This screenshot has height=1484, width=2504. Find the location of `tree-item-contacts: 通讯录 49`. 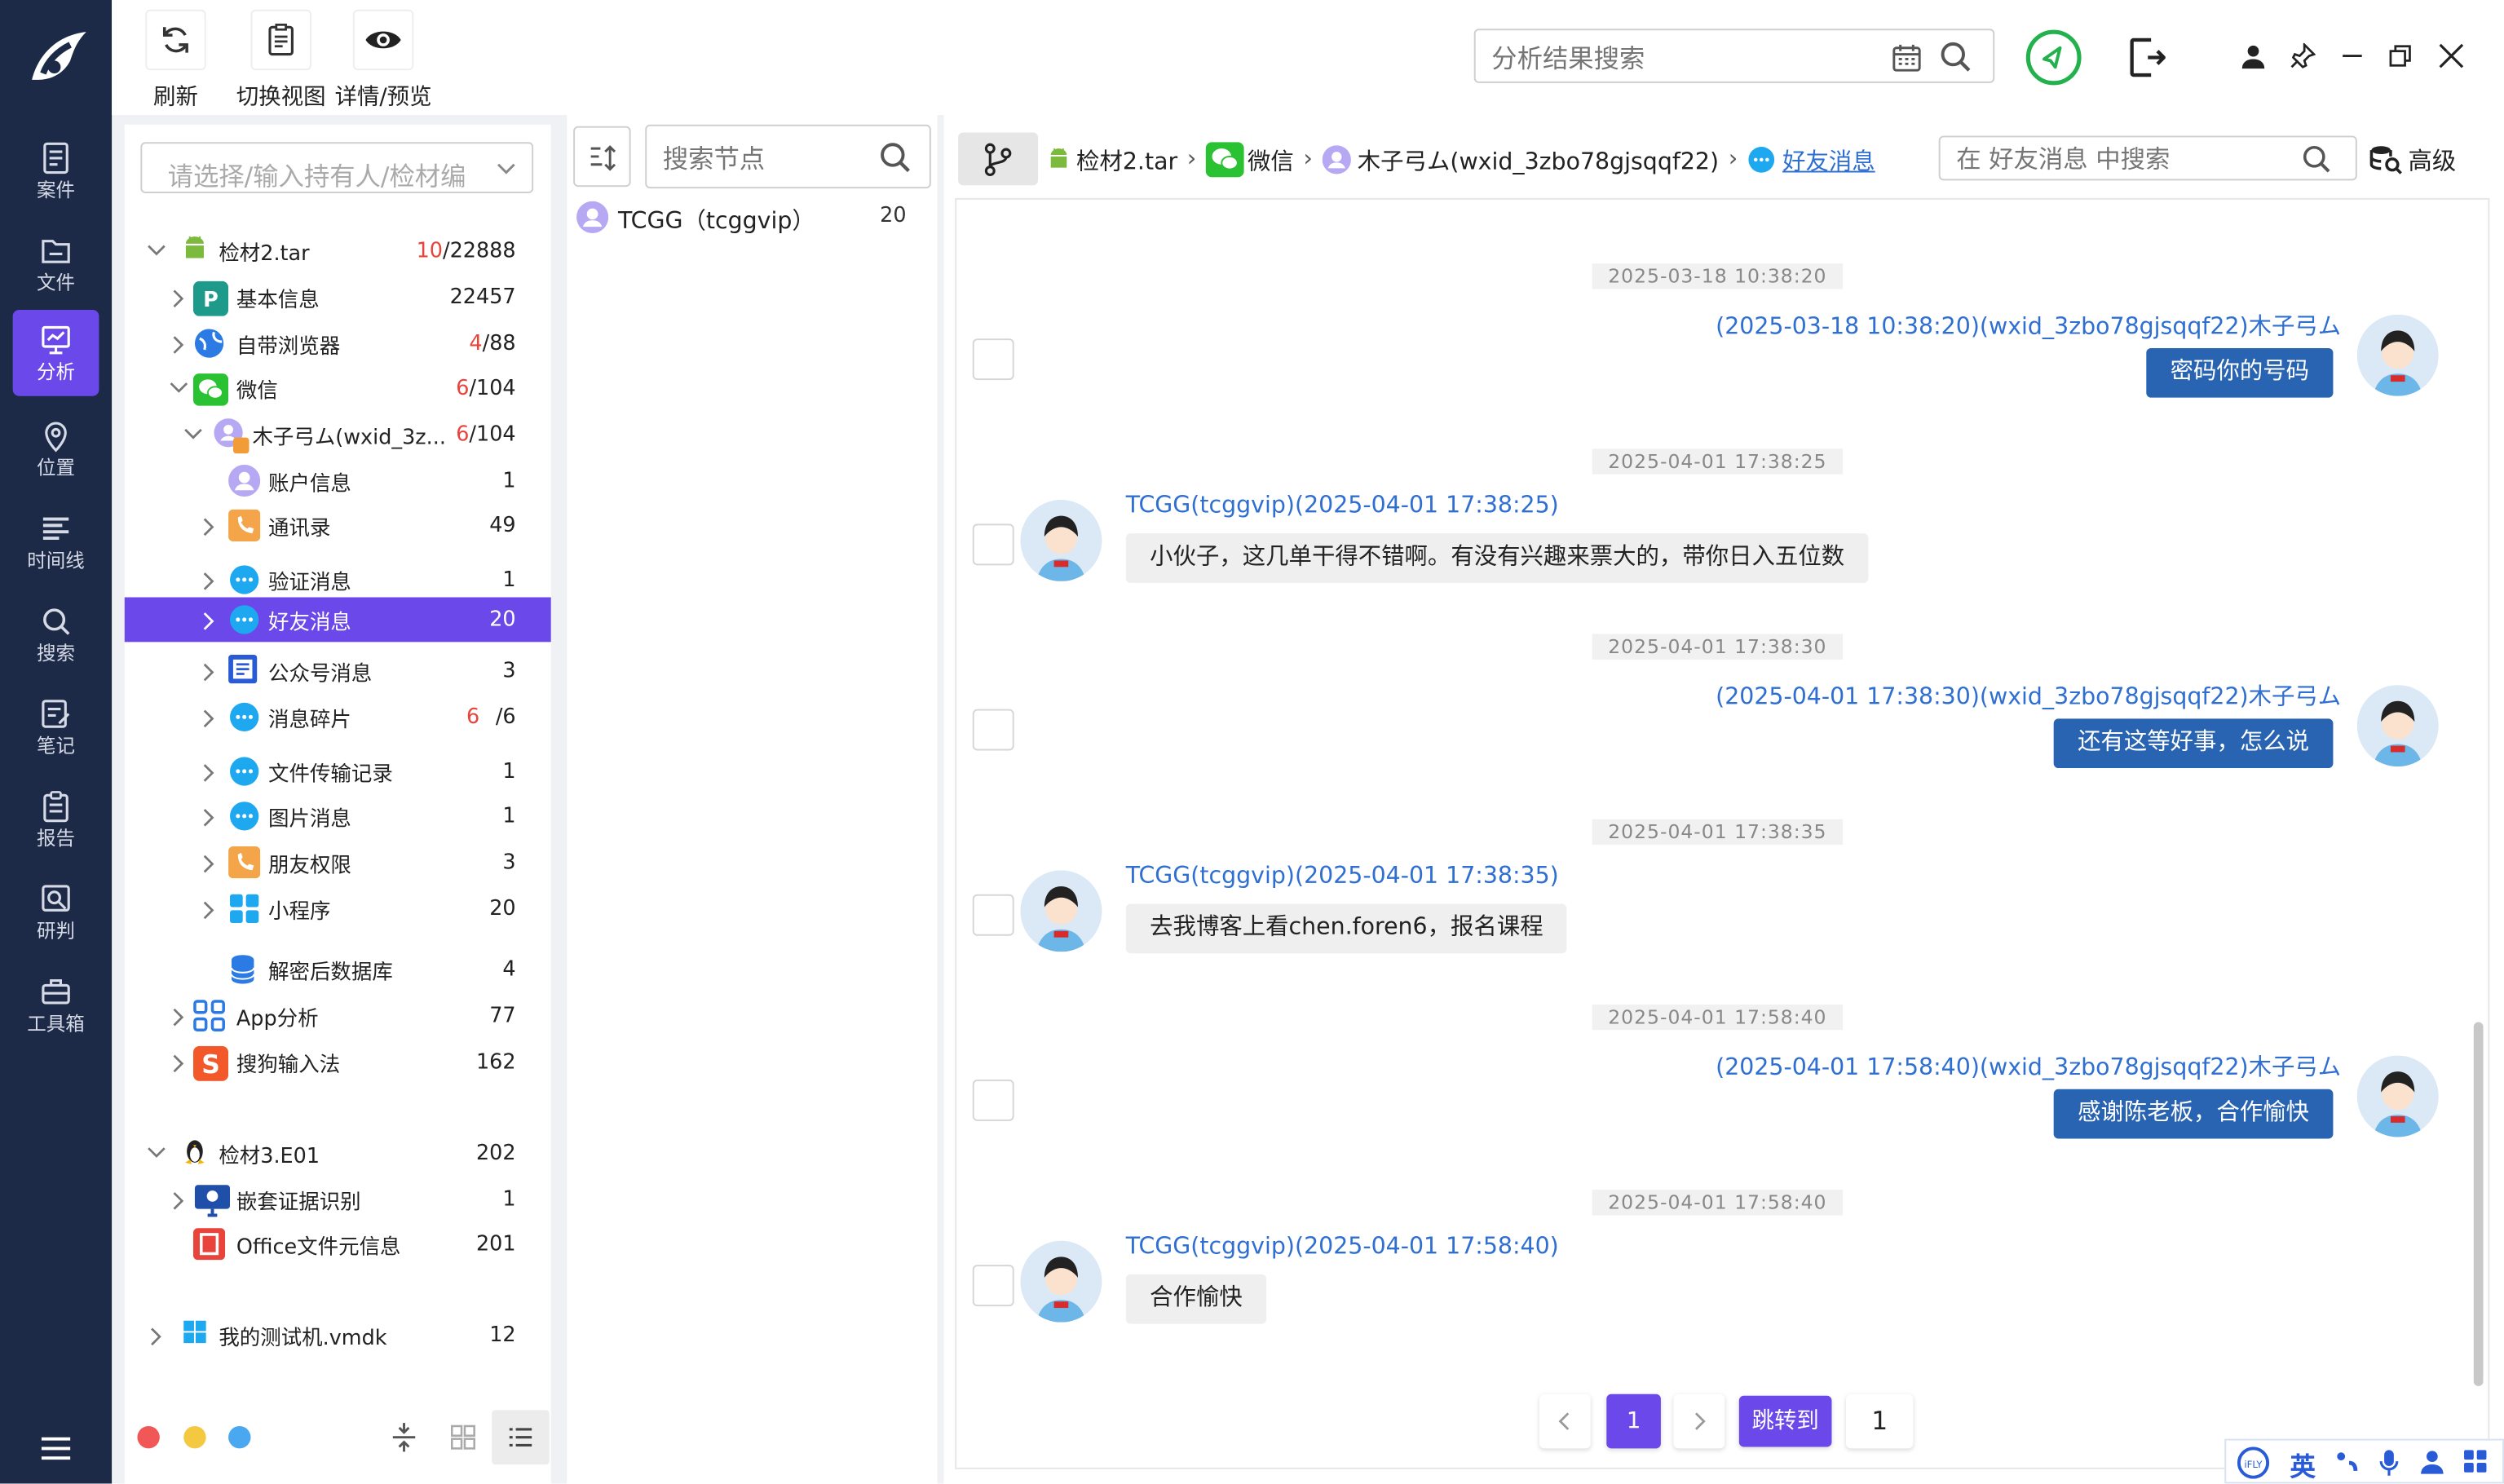

tree-item-contacts: 通讯录 49 is located at coordinates (338, 525).